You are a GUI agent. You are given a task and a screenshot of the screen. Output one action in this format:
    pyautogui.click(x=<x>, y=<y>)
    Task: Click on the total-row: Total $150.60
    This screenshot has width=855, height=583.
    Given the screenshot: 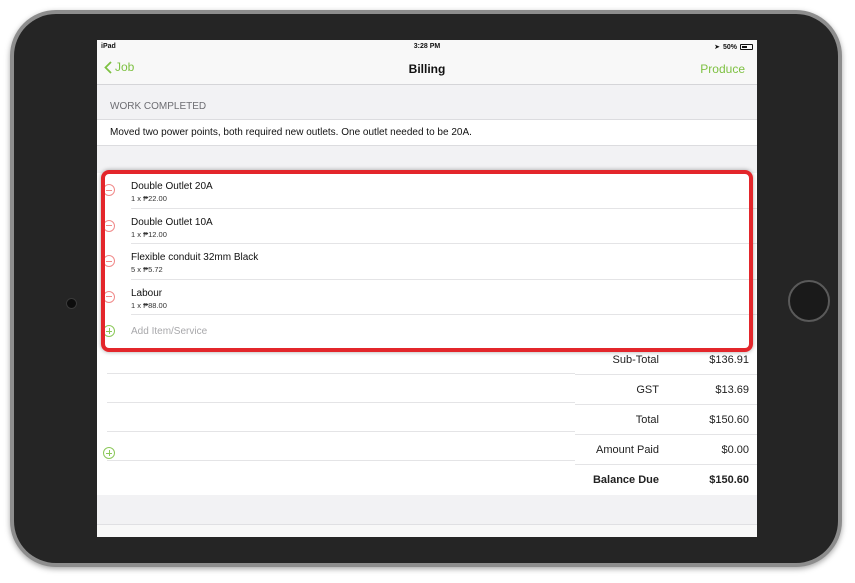 What is the action you would take?
    pyautogui.click(x=666, y=420)
    